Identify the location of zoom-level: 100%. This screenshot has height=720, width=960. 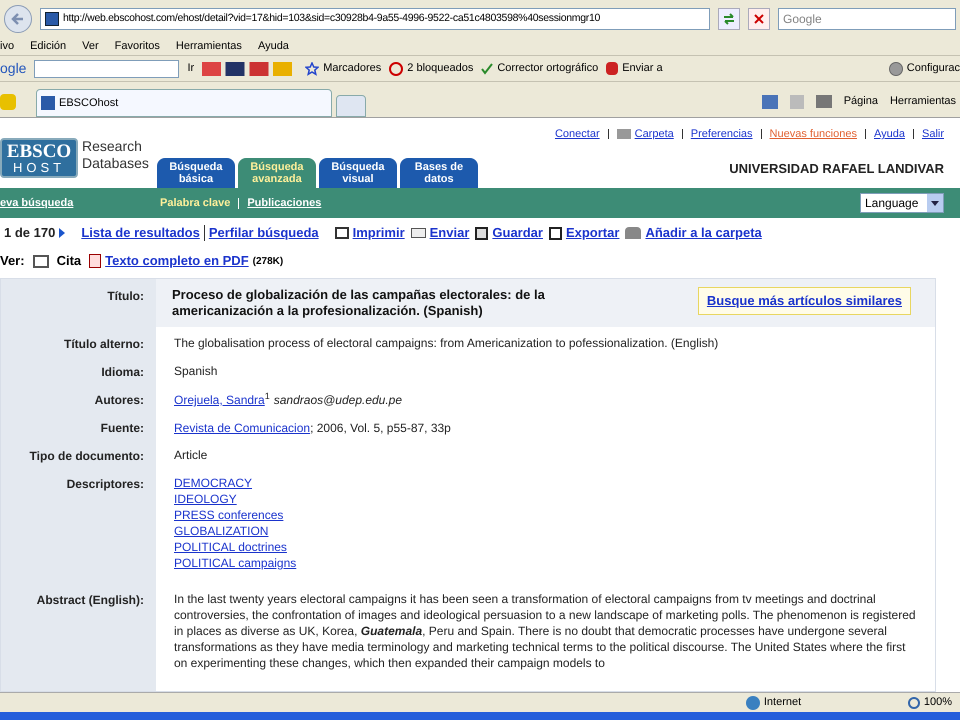
(938, 702).